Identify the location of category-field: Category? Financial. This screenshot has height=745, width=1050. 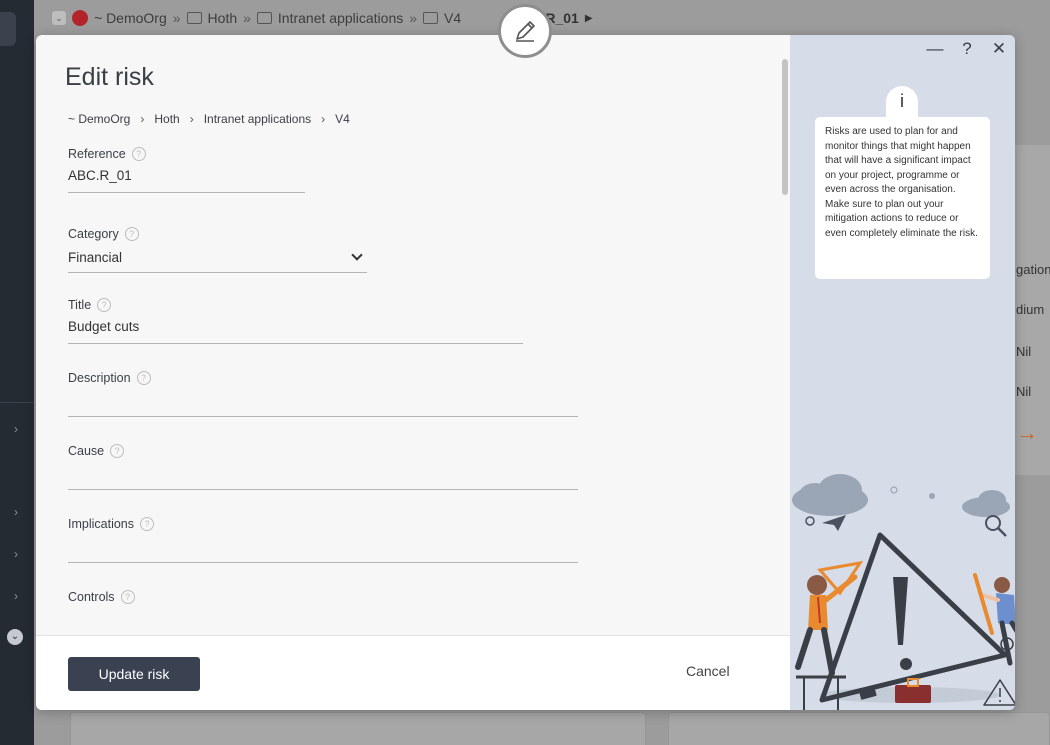
(217, 250).